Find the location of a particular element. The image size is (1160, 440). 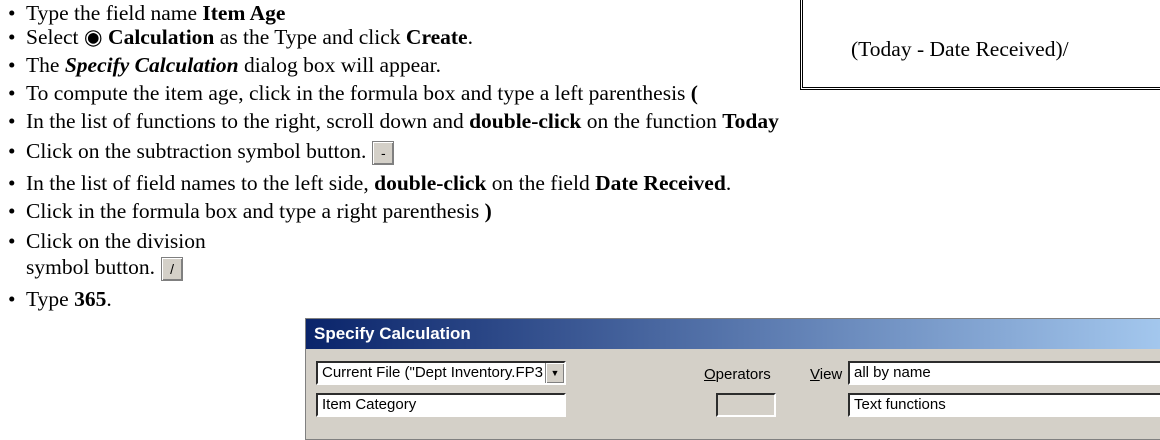

subtraction-button: - is located at coordinates (383, 153).